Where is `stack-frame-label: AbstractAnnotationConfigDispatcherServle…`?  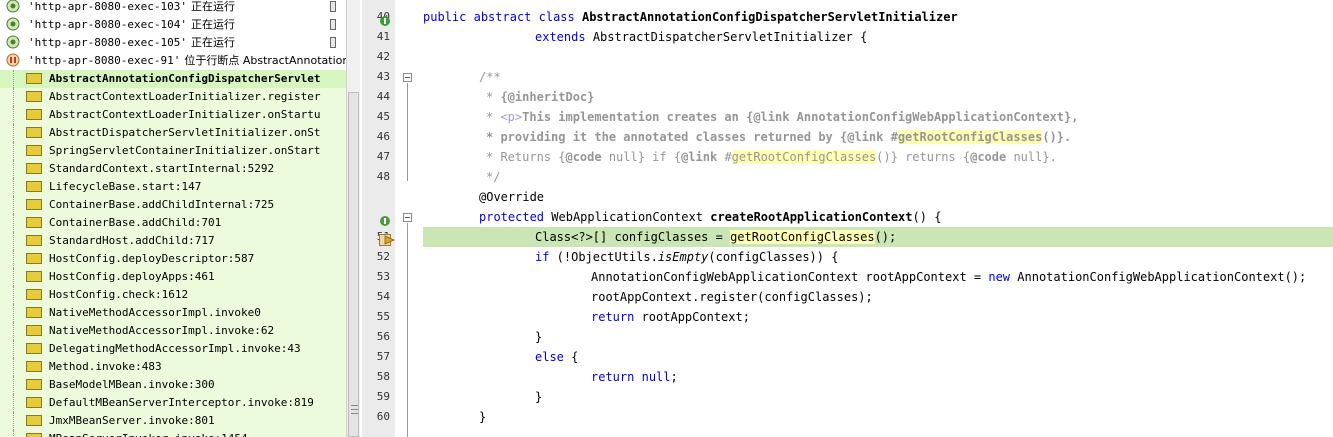
stack-frame-label: AbstractAnnotationConfigDispatcherServle… is located at coordinates (185, 78).